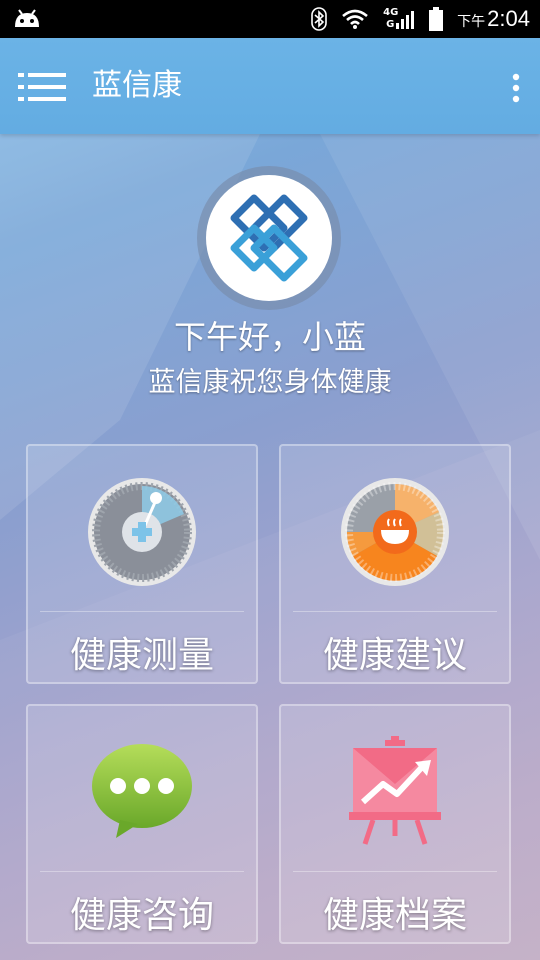  Describe the element at coordinates (27, 18) in the screenshot. I see `android-notification-icon` at that location.